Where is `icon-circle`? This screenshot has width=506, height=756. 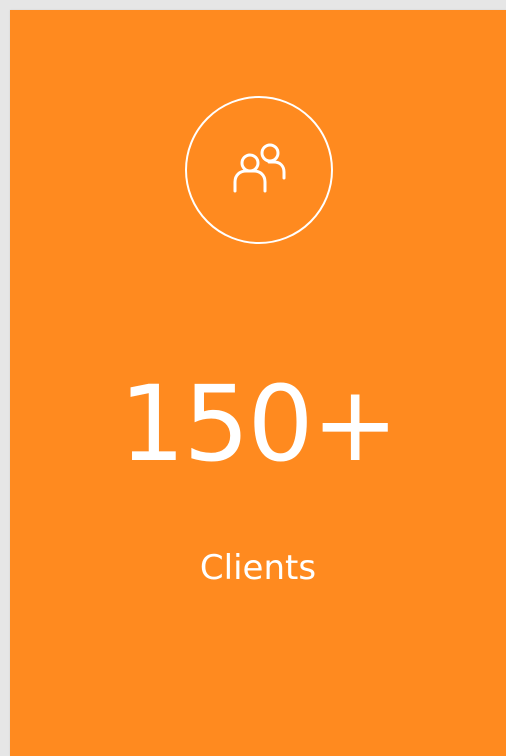
icon-circle is located at coordinates (259, 170).